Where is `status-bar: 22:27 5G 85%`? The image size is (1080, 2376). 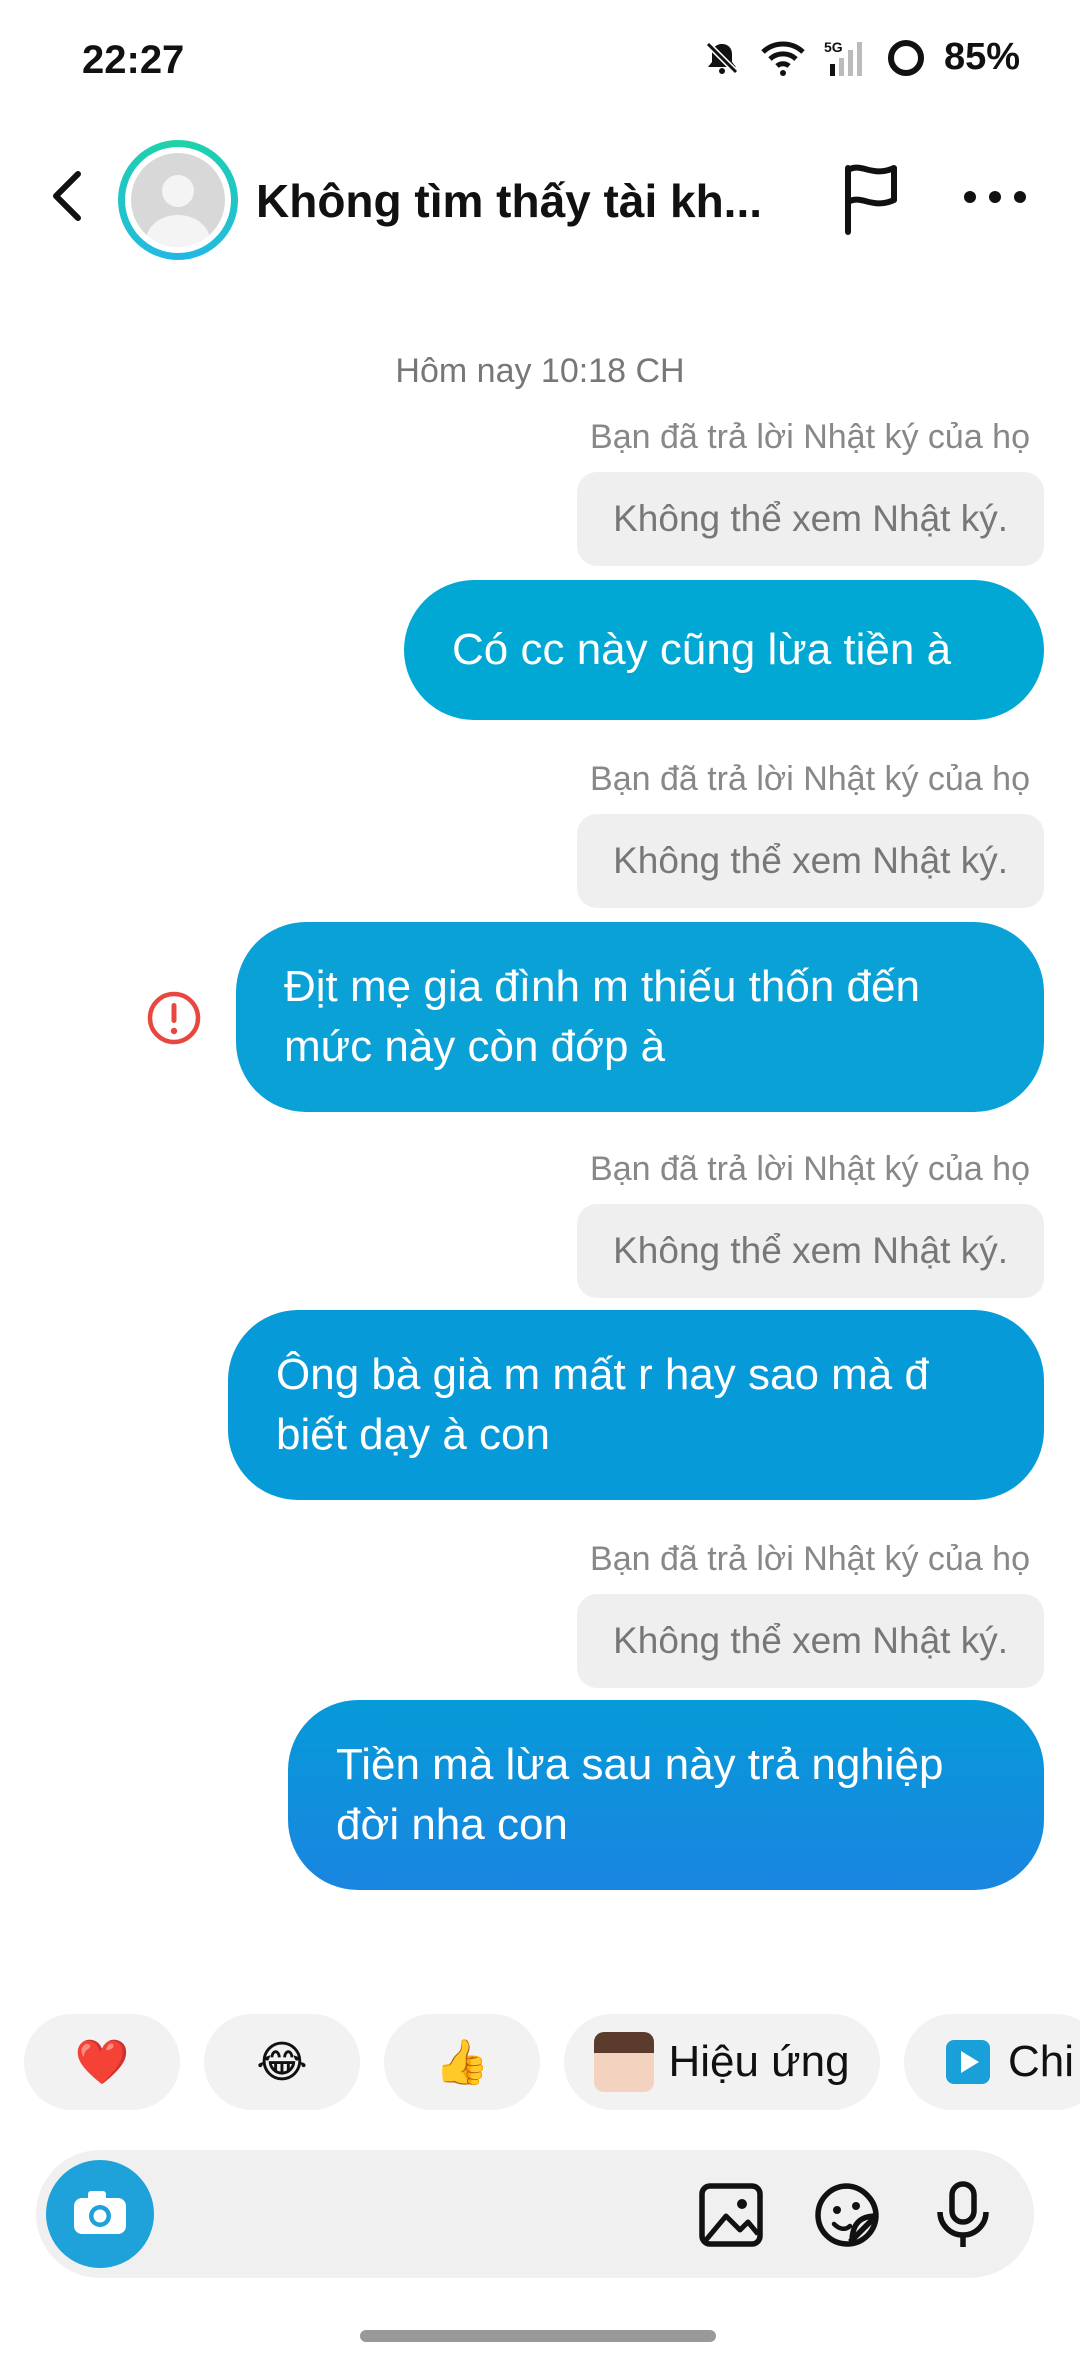
status-bar: 22:27 5G 85% is located at coordinates (540, 60).